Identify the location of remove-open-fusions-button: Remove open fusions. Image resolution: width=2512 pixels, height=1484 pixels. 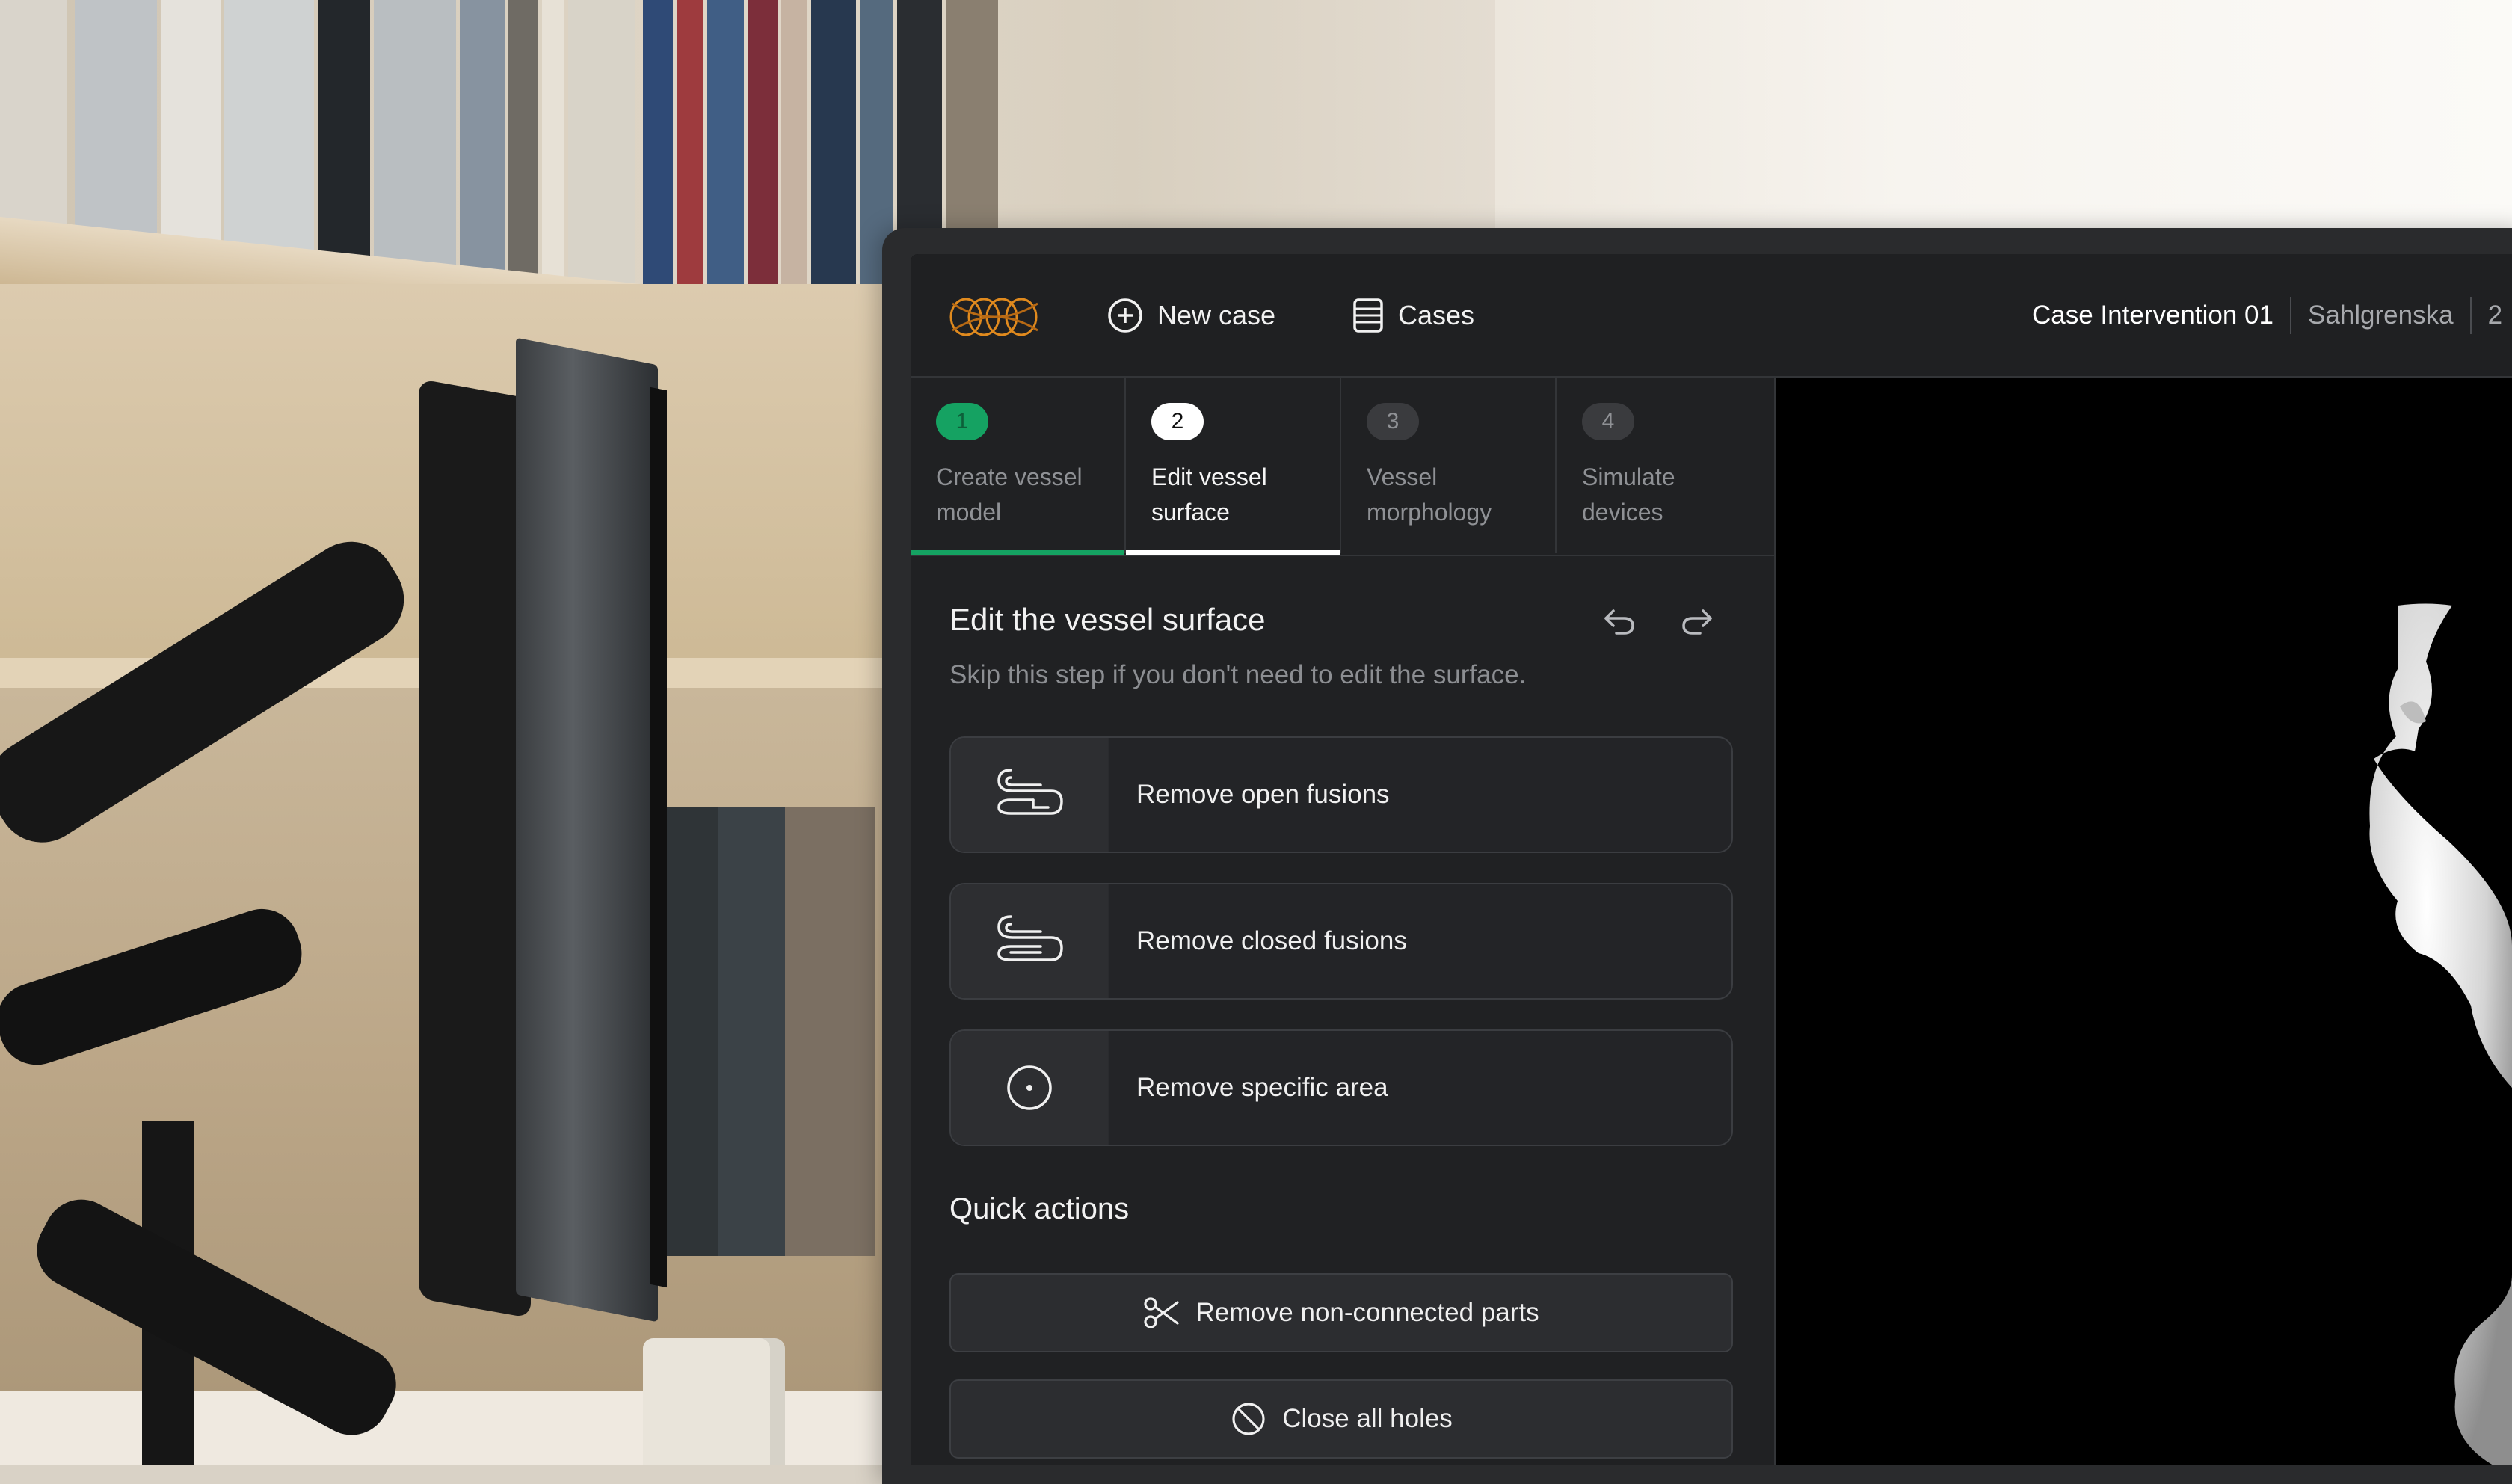
(1341, 794).